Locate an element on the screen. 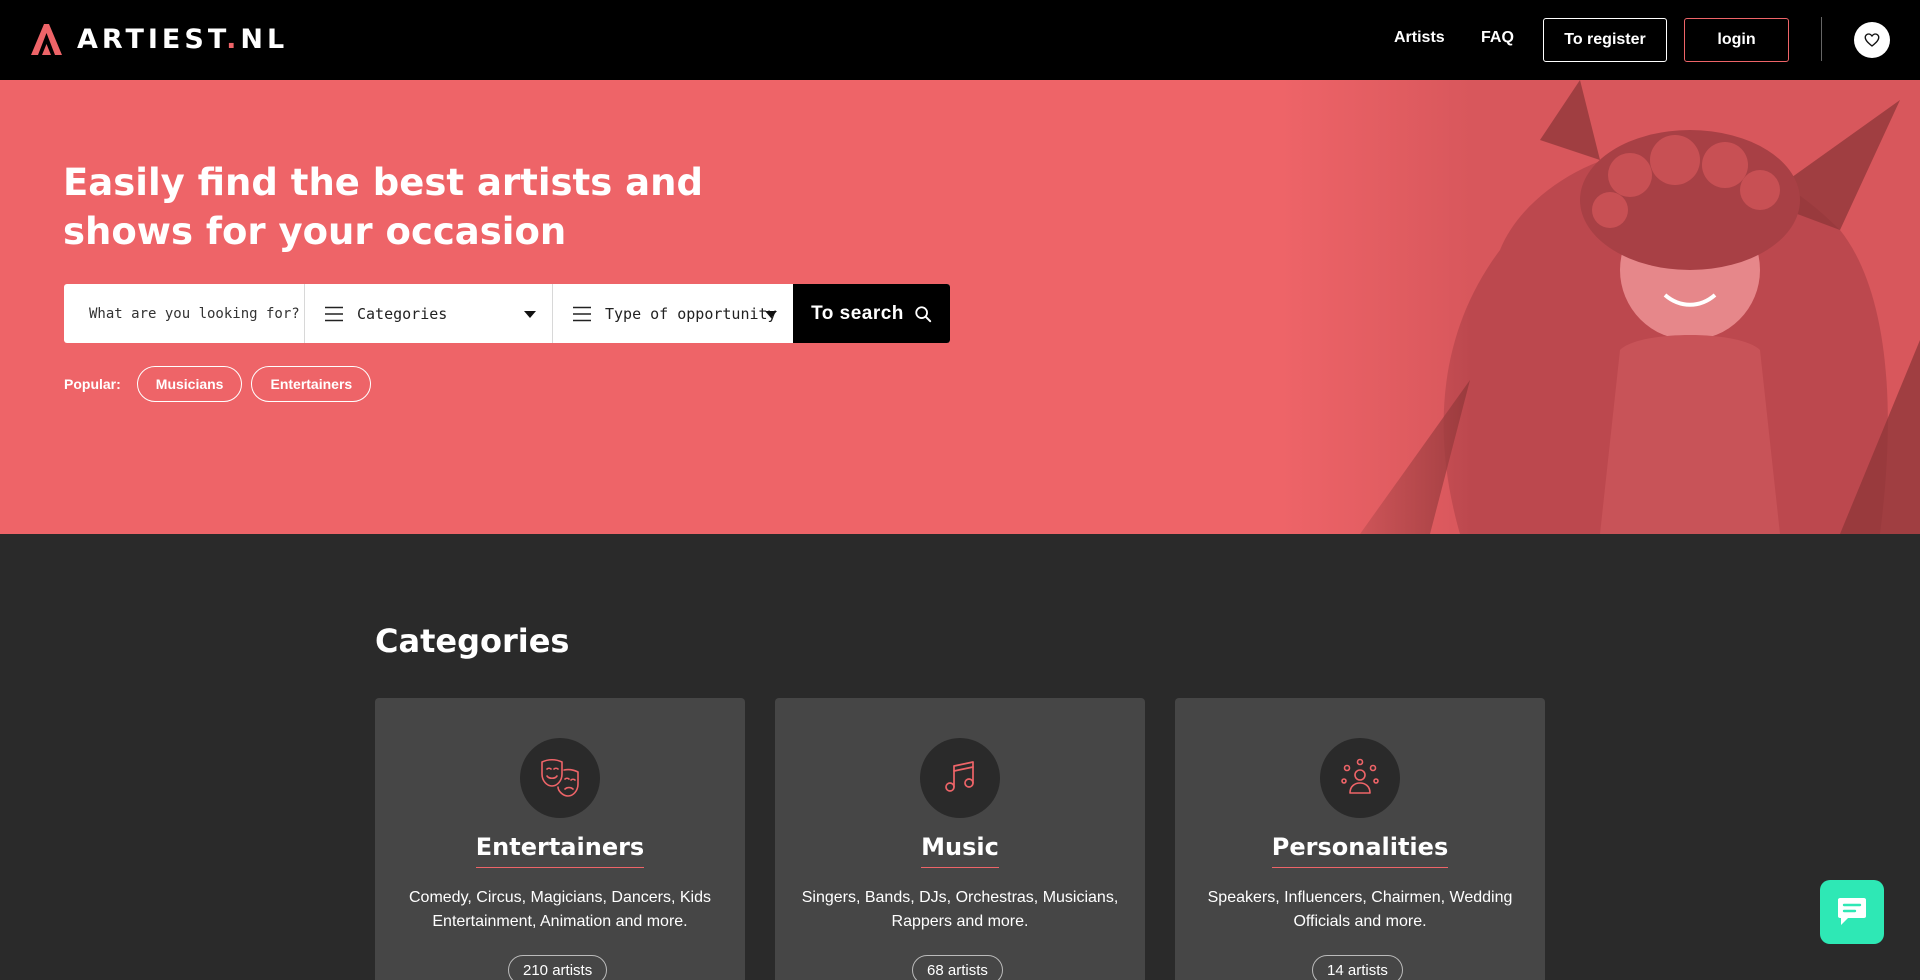 This screenshot has width=1920, height=980. opportunity-select: Type of opportunity is located at coordinates (672, 313).